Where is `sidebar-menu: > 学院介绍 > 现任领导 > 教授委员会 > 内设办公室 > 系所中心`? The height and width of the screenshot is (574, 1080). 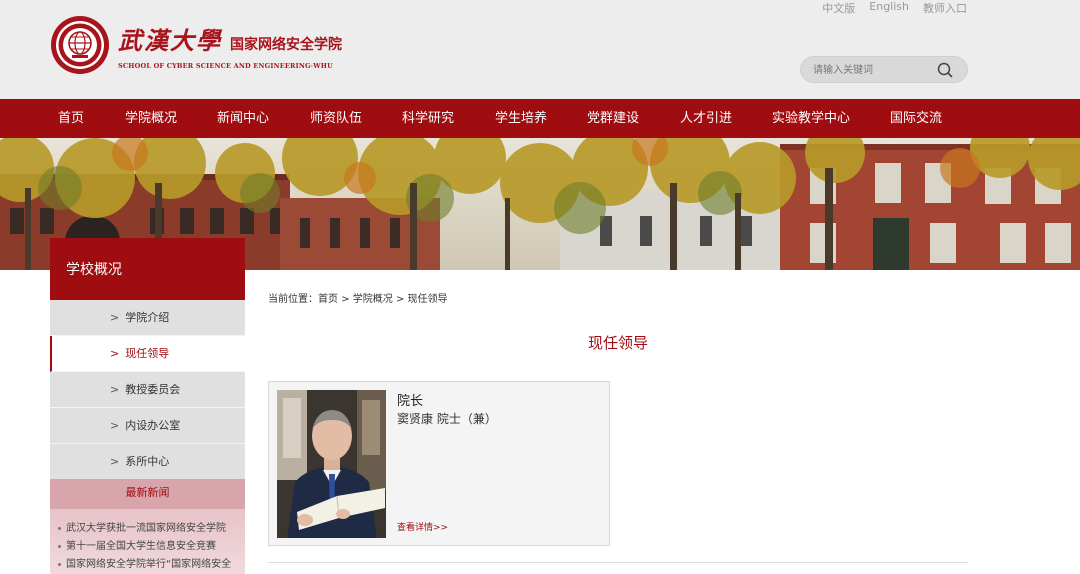
sidebar-menu: > 学院介绍 > 现任领导 > 教授委员会 > 内设办公室 > 系所中心 is located at coordinates (147, 390).